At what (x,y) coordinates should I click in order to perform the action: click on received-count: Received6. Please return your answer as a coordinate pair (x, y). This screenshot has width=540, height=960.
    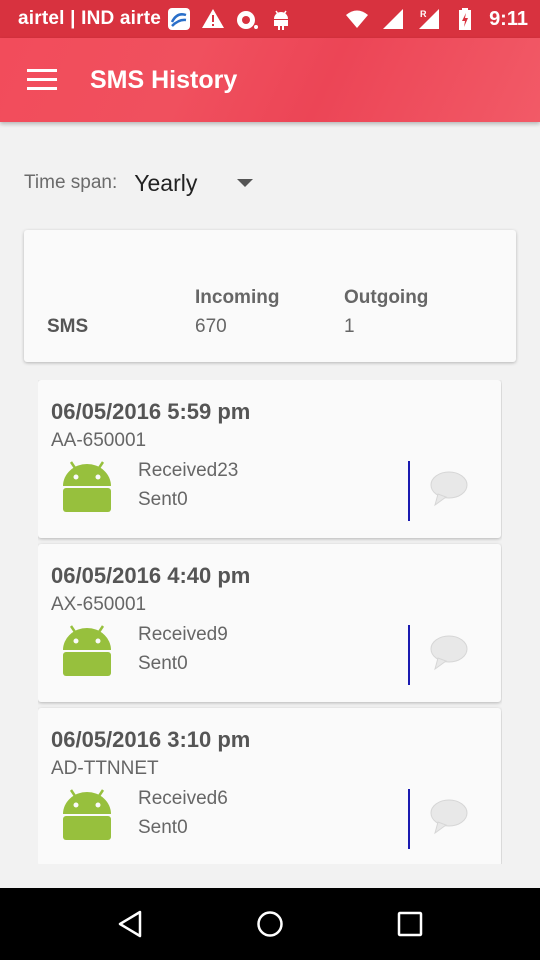
    Looking at the image, I should click on (183, 798).